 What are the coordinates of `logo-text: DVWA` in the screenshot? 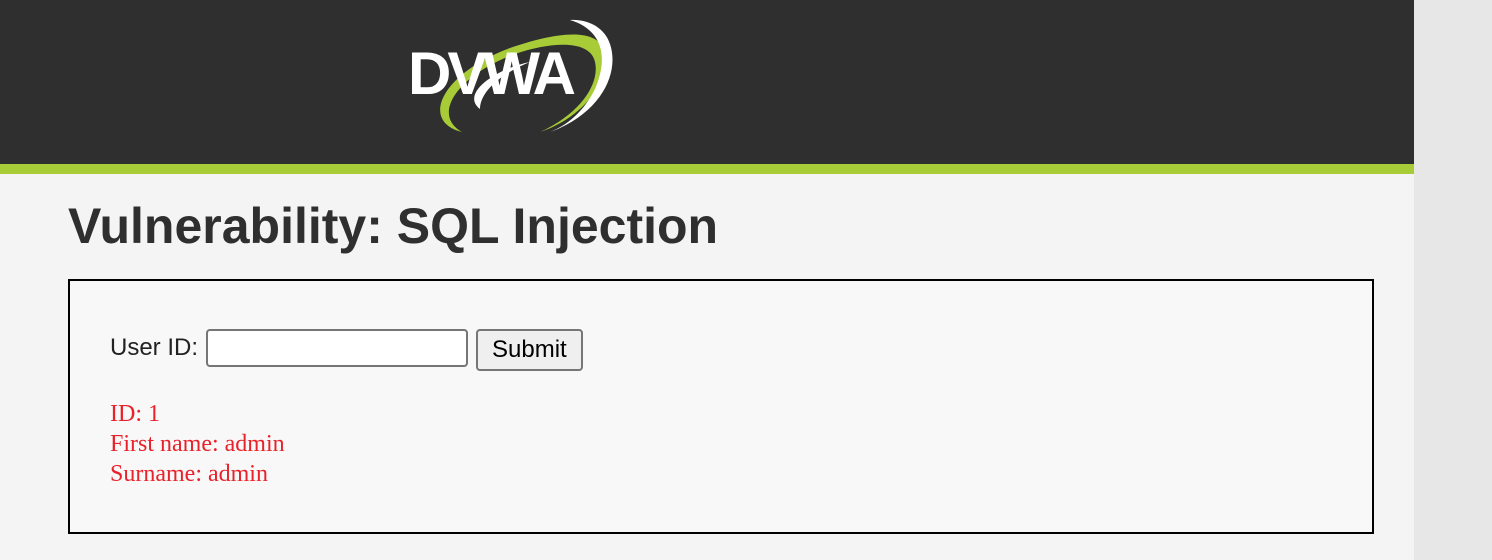 It's located at (492, 73).